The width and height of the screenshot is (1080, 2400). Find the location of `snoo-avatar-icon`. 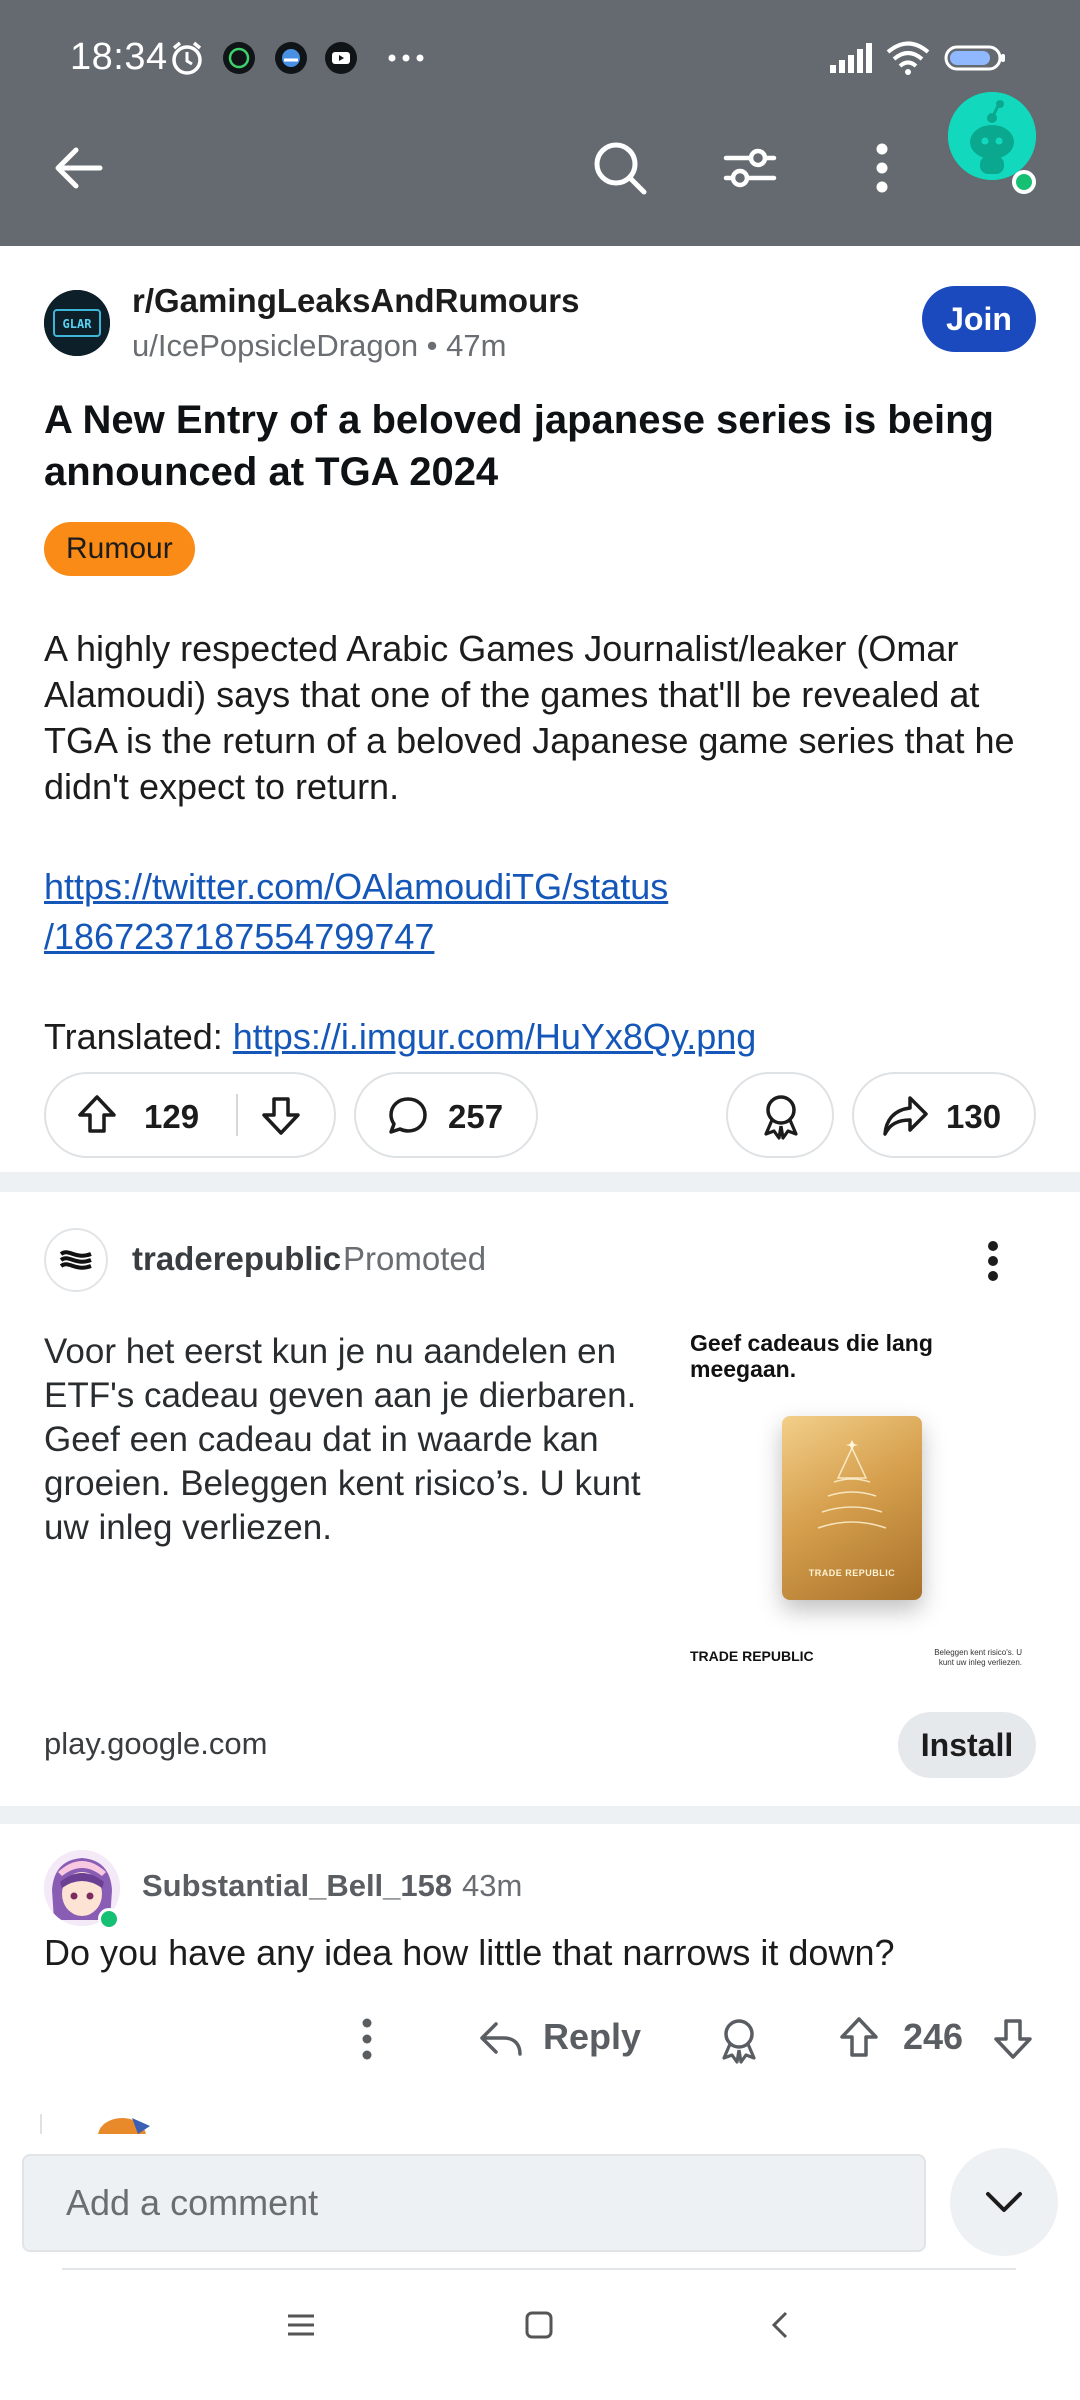

snoo-avatar-icon is located at coordinates (992, 136).